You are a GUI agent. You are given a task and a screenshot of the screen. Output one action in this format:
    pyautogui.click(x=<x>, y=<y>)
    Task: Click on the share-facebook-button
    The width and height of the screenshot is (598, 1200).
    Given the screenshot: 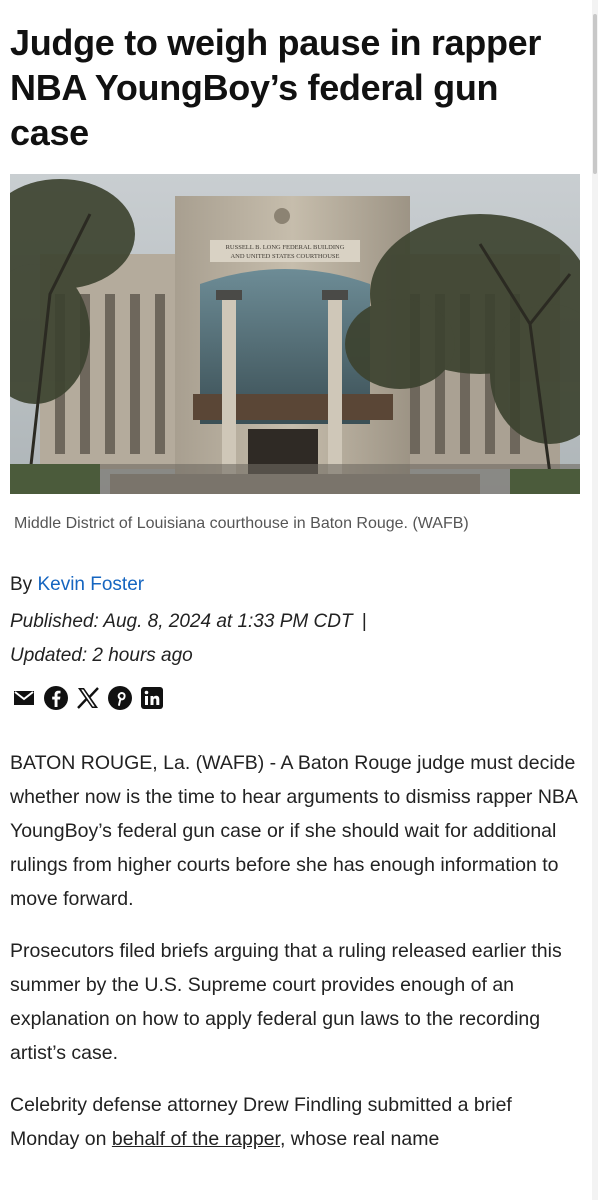 What is the action you would take?
    pyautogui.click(x=56, y=698)
    